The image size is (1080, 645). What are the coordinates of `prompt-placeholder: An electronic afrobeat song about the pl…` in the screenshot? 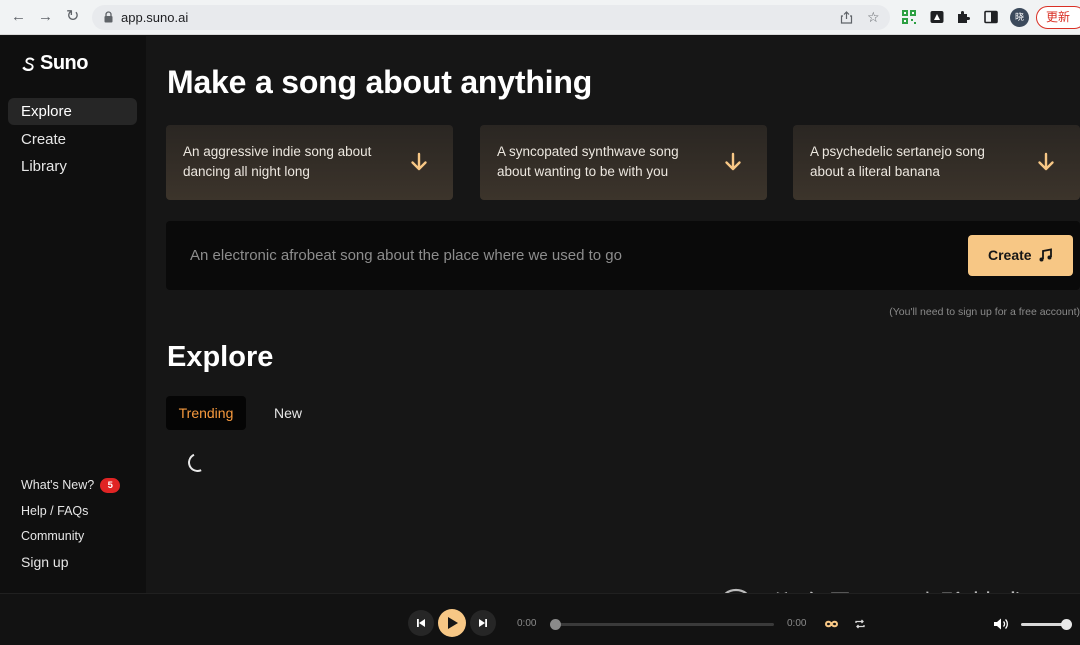 It's located at (406, 255).